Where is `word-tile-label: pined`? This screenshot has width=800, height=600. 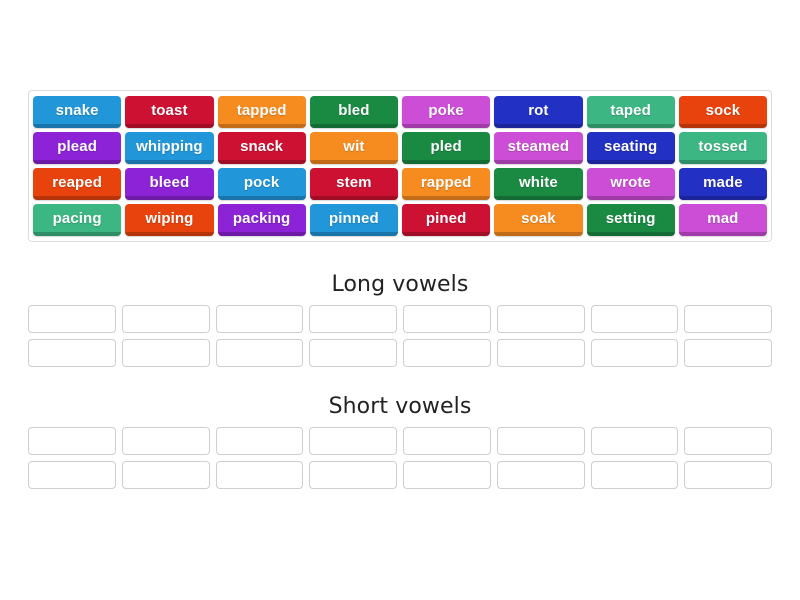 word-tile-label: pined is located at coordinates (446, 218).